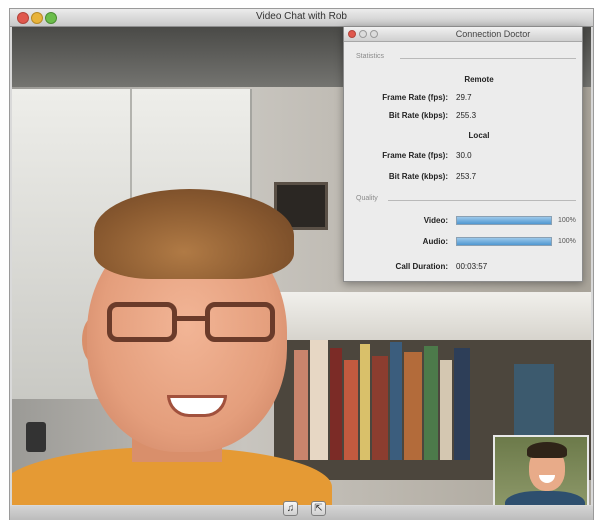 Image resolution: width=595 pixels, height=521 pixels. What do you see at coordinates (567, 220) in the screenshot?
I see `video-quality-percent: 100%` at bounding box center [567, 220].